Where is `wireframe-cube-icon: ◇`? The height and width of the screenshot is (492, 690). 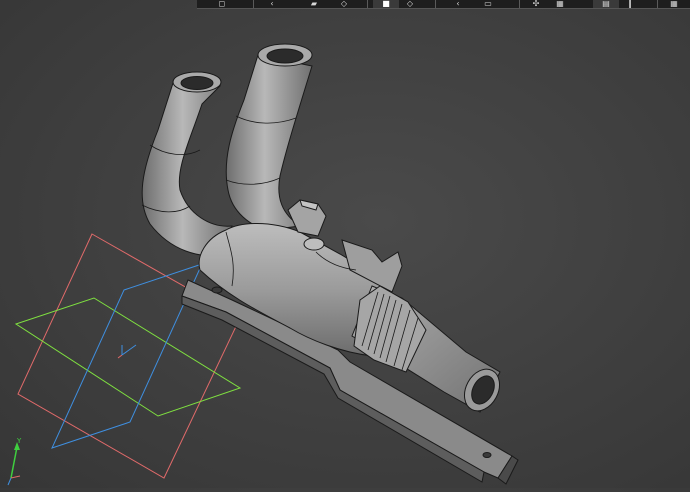 wireframe-cube-icon: ◇ is located at coordinates (410, 4).